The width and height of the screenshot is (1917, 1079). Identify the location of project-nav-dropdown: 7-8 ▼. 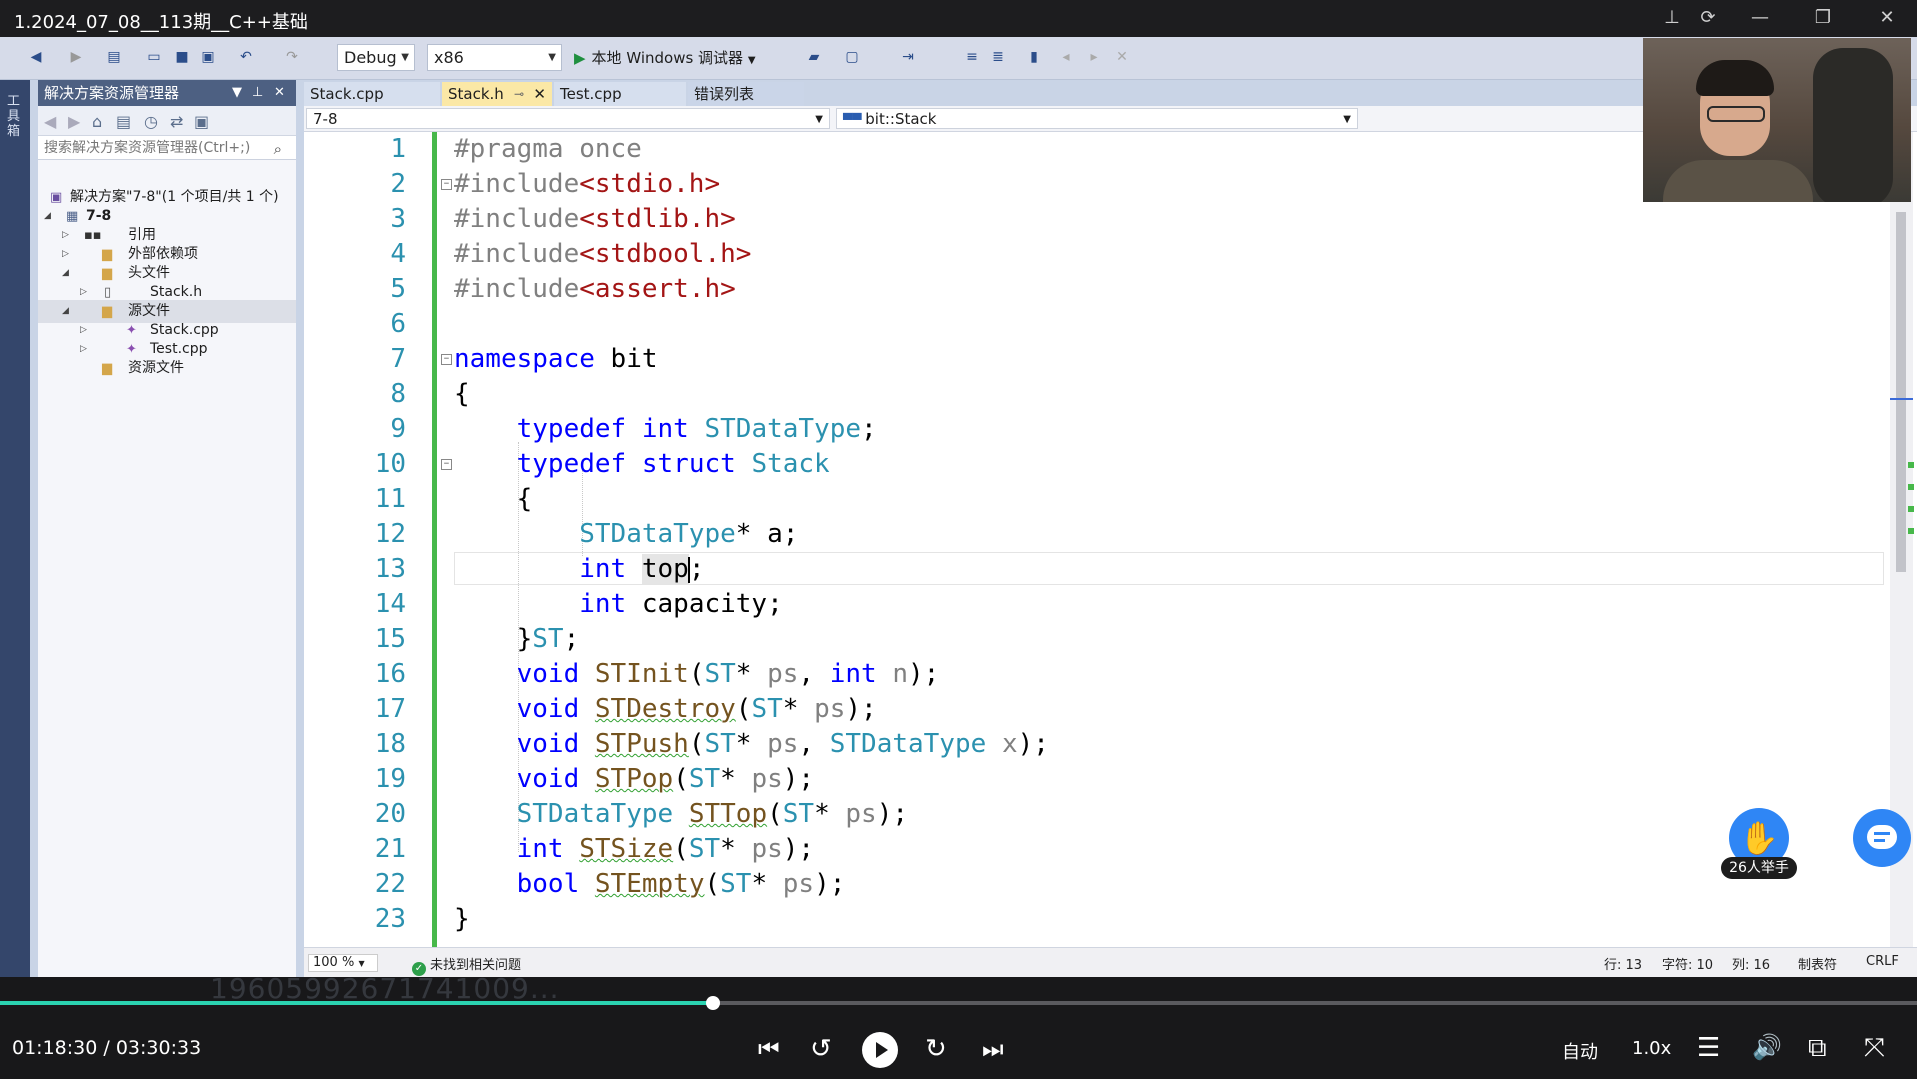
(568, 118).